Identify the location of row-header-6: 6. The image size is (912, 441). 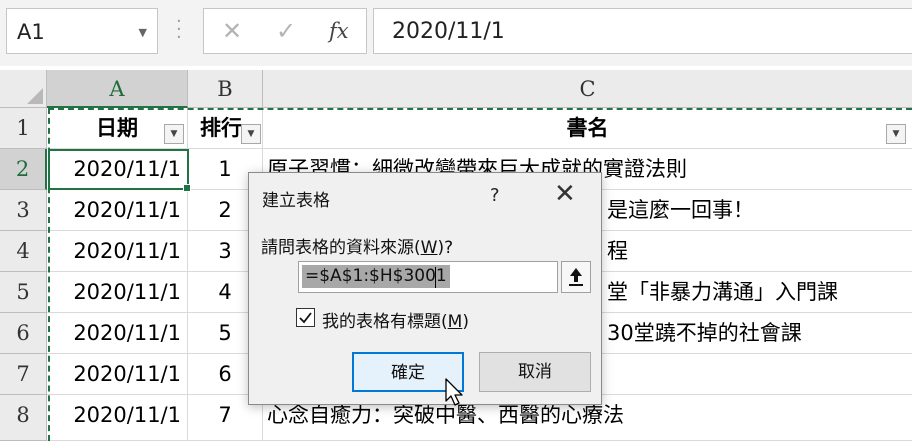
(23, 333).